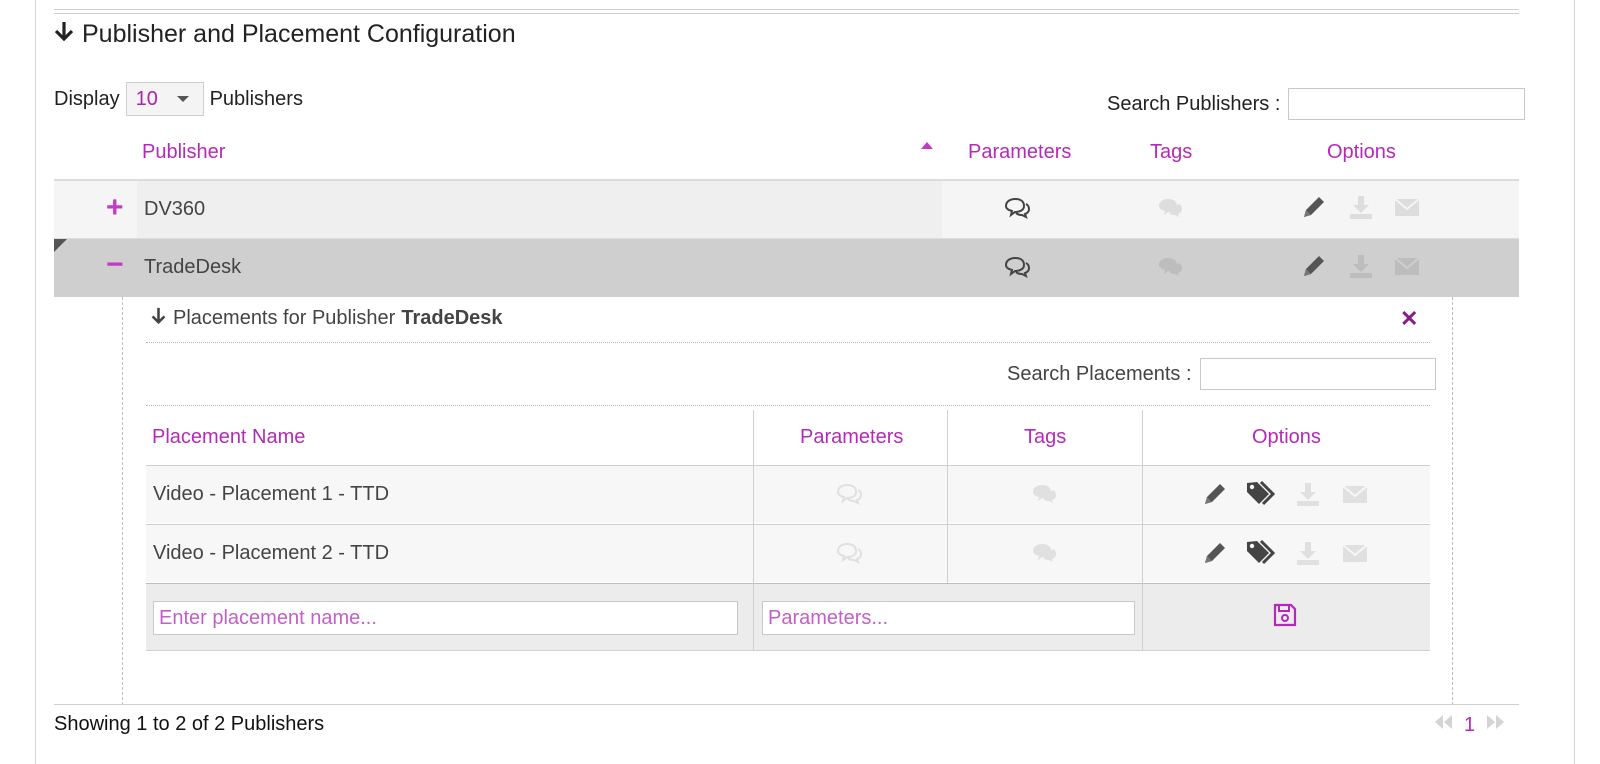 The height and width of the screenshot is (764, 1600). Describe the element at coordinates (1407, 104) in the screenshot. I see `search-publishers-input` at that location.